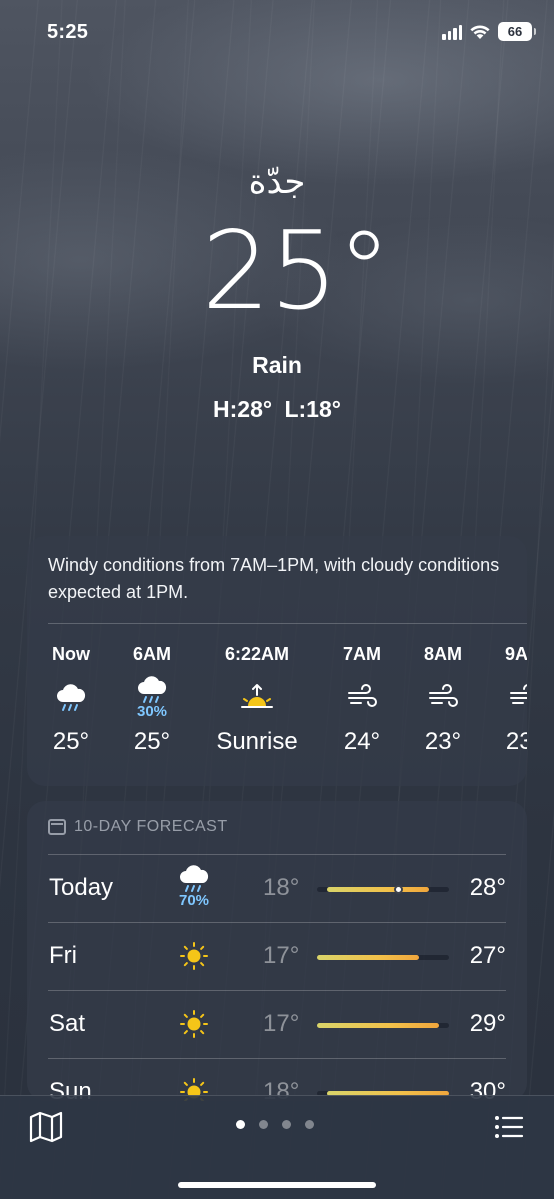 This screenshot has height=1199, width=554. Describe the element at coordinates (361, 654) in the screenshot. I see `hour-label: 7AM` at that location.